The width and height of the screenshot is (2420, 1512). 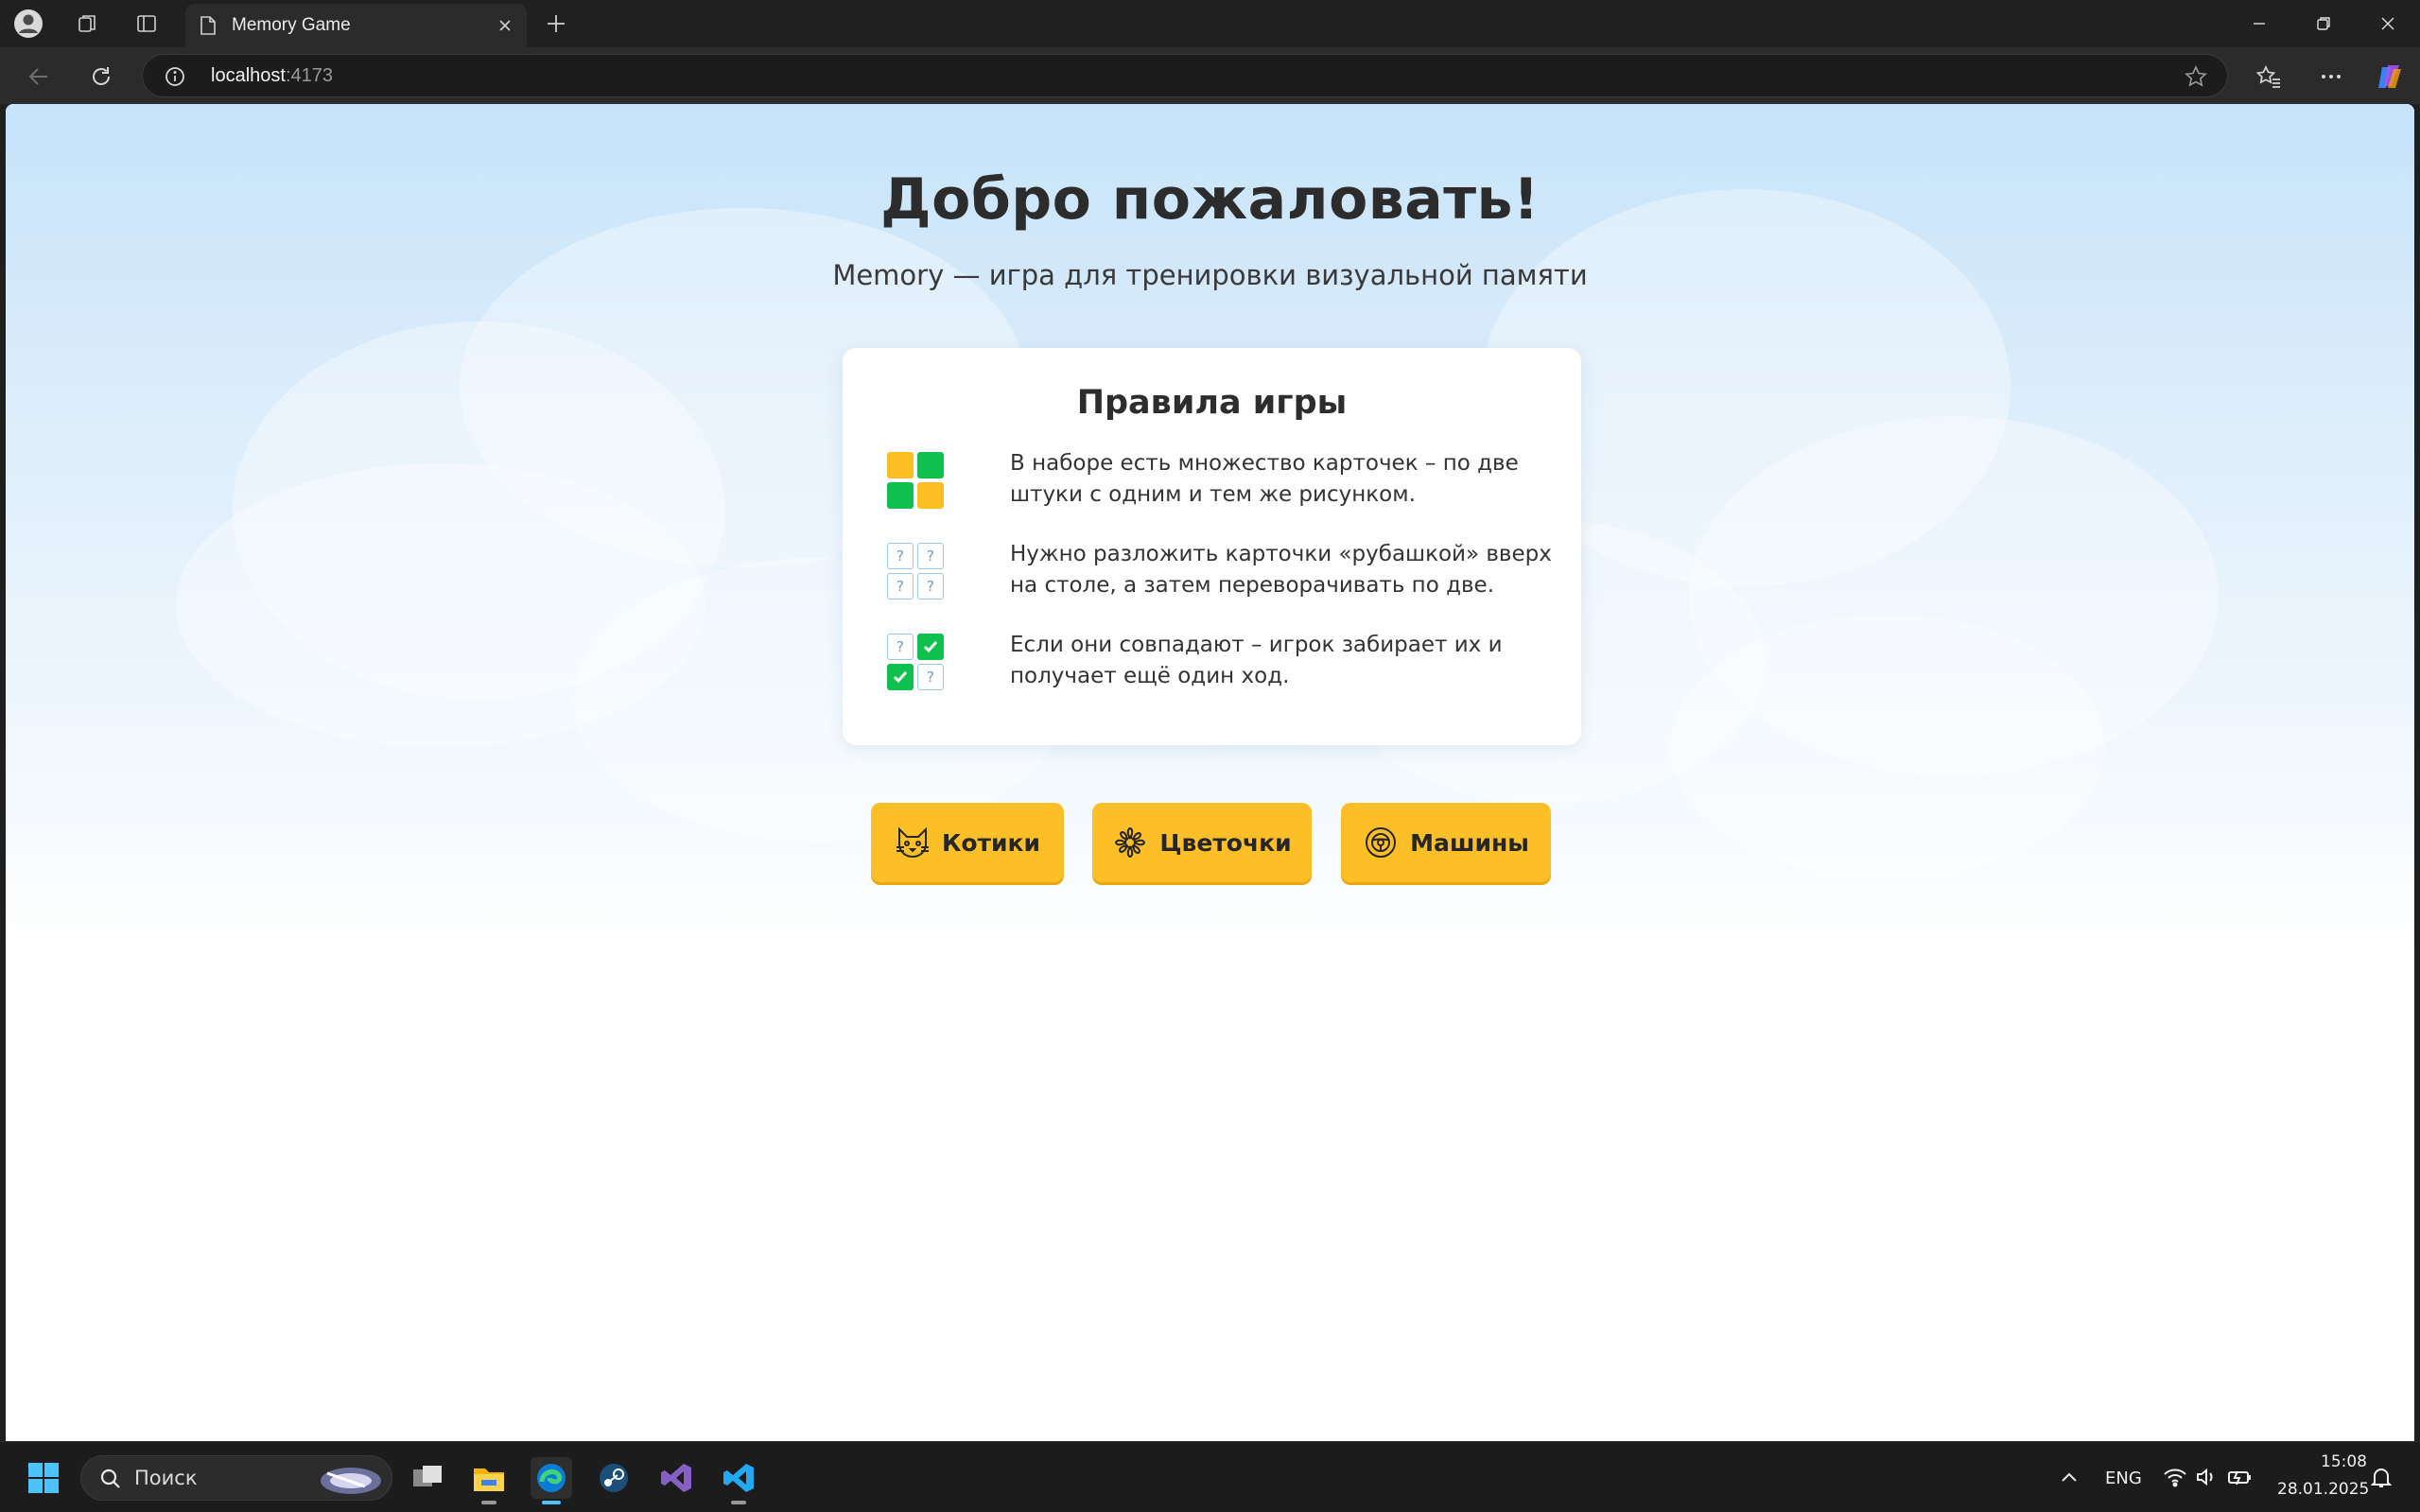 What do you see at coordinates (2331, 77) in the screenshot?
I see `more-menu-icon` at bounding box center [2331, 77].